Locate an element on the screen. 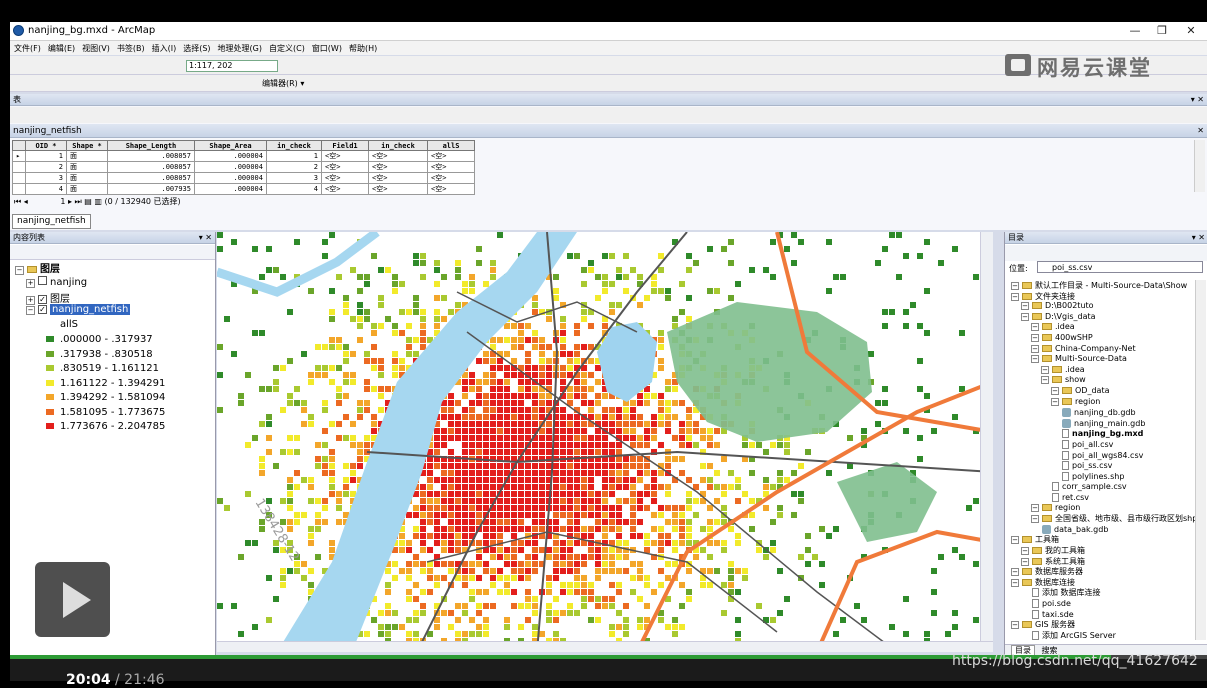 Image resolution: width=1207 pixels, height=688 pixels. catalog-item: − 系统工具箱 is located at coordinates (1053, 561).